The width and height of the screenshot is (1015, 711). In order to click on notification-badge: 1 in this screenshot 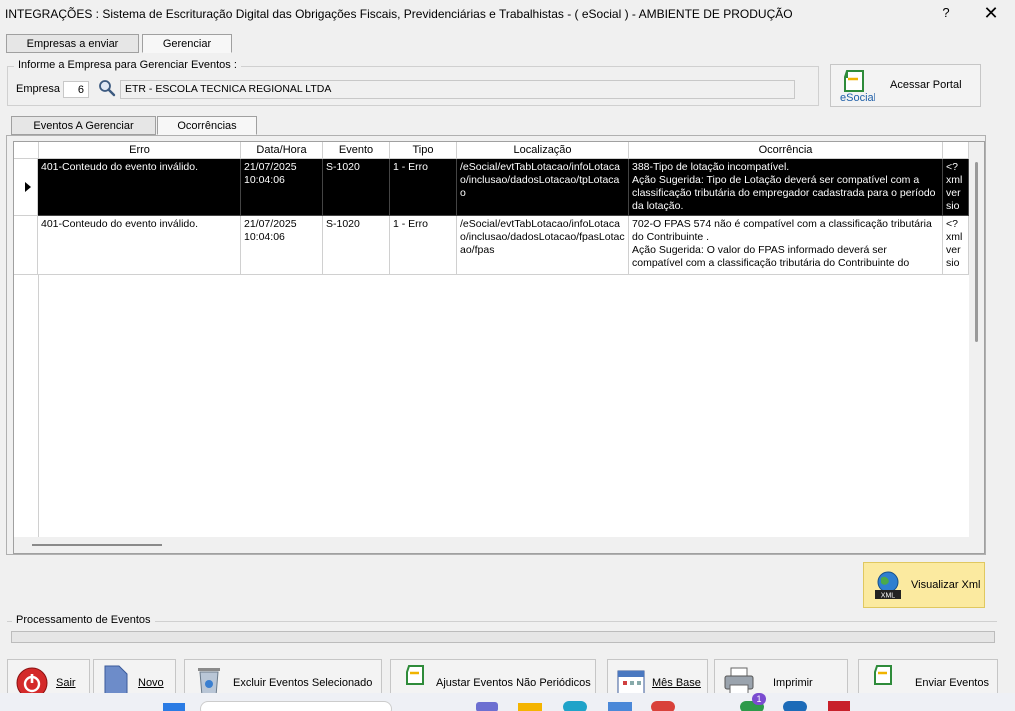, I will do `click(759, 699)`.